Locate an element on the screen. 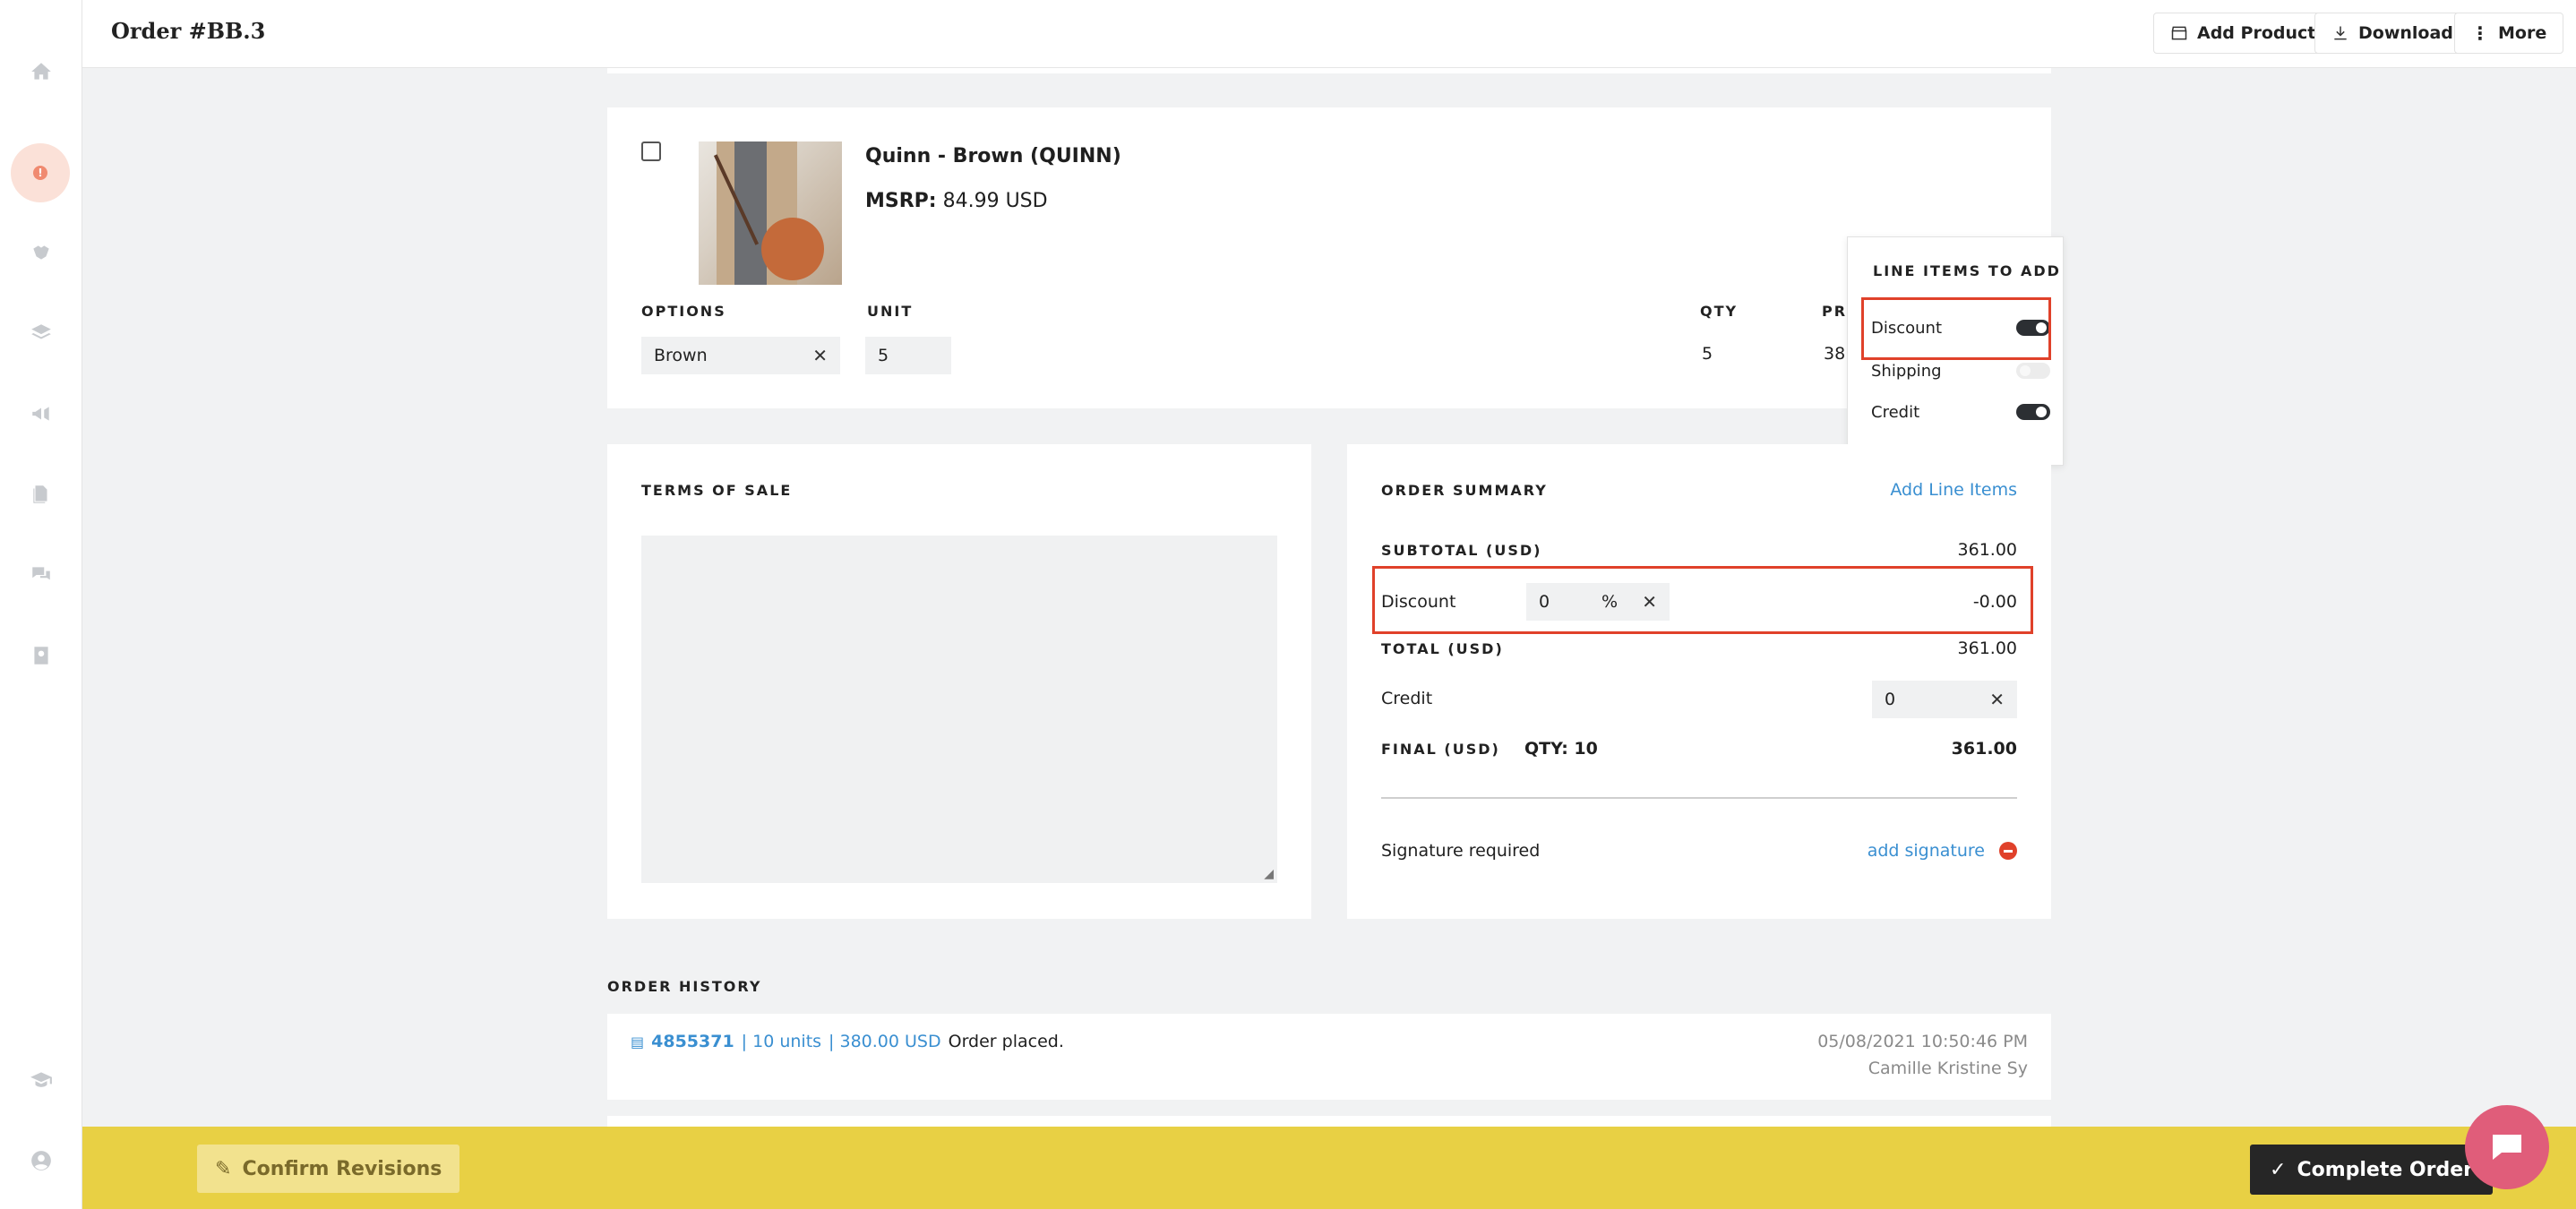 The image size is (2576, 1209). total-value: 361.00 is located at coordinates (1987, 648).